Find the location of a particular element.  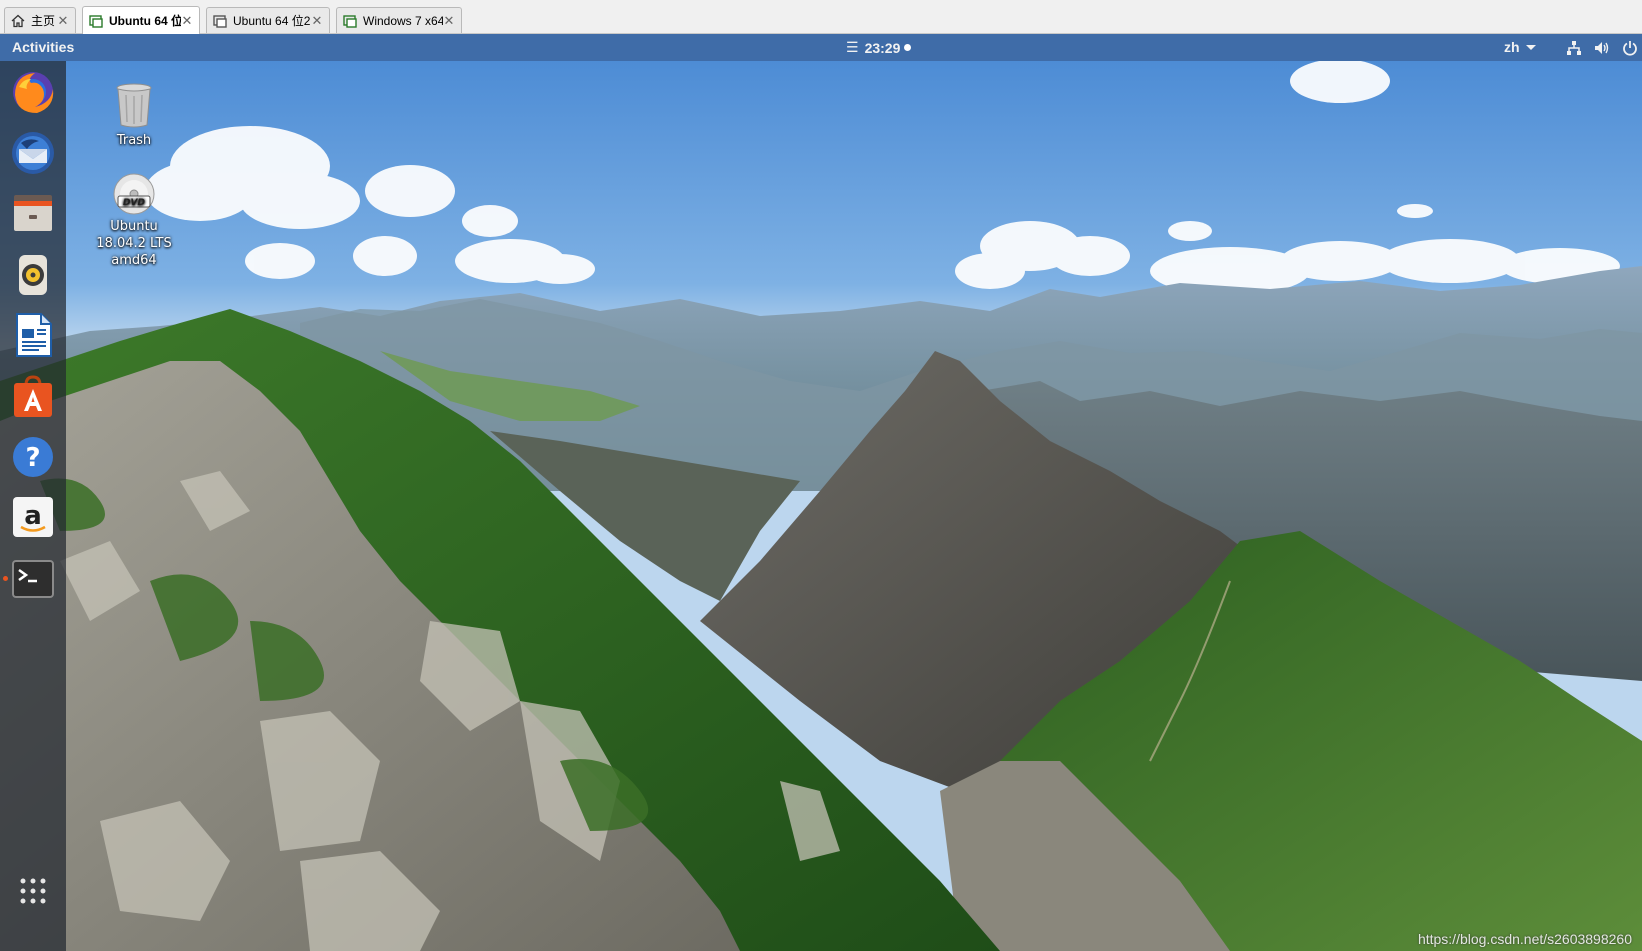

files-icon is located at coordinates (33, 213).